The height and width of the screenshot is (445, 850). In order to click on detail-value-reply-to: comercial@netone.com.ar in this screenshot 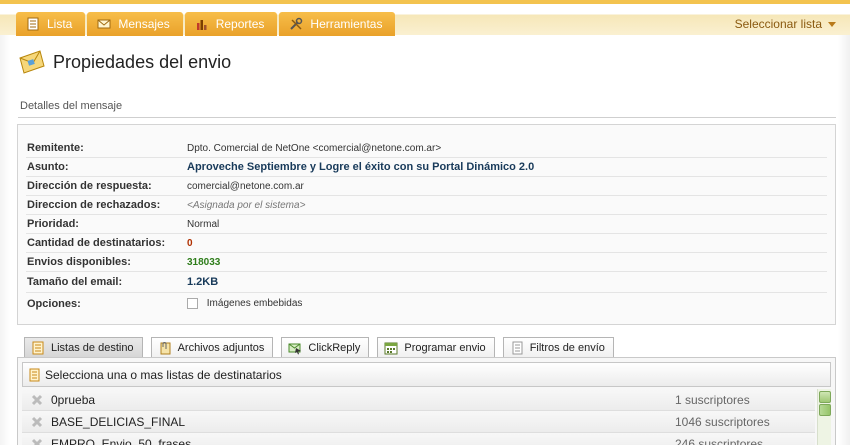, I will do `click(245, 186)`.